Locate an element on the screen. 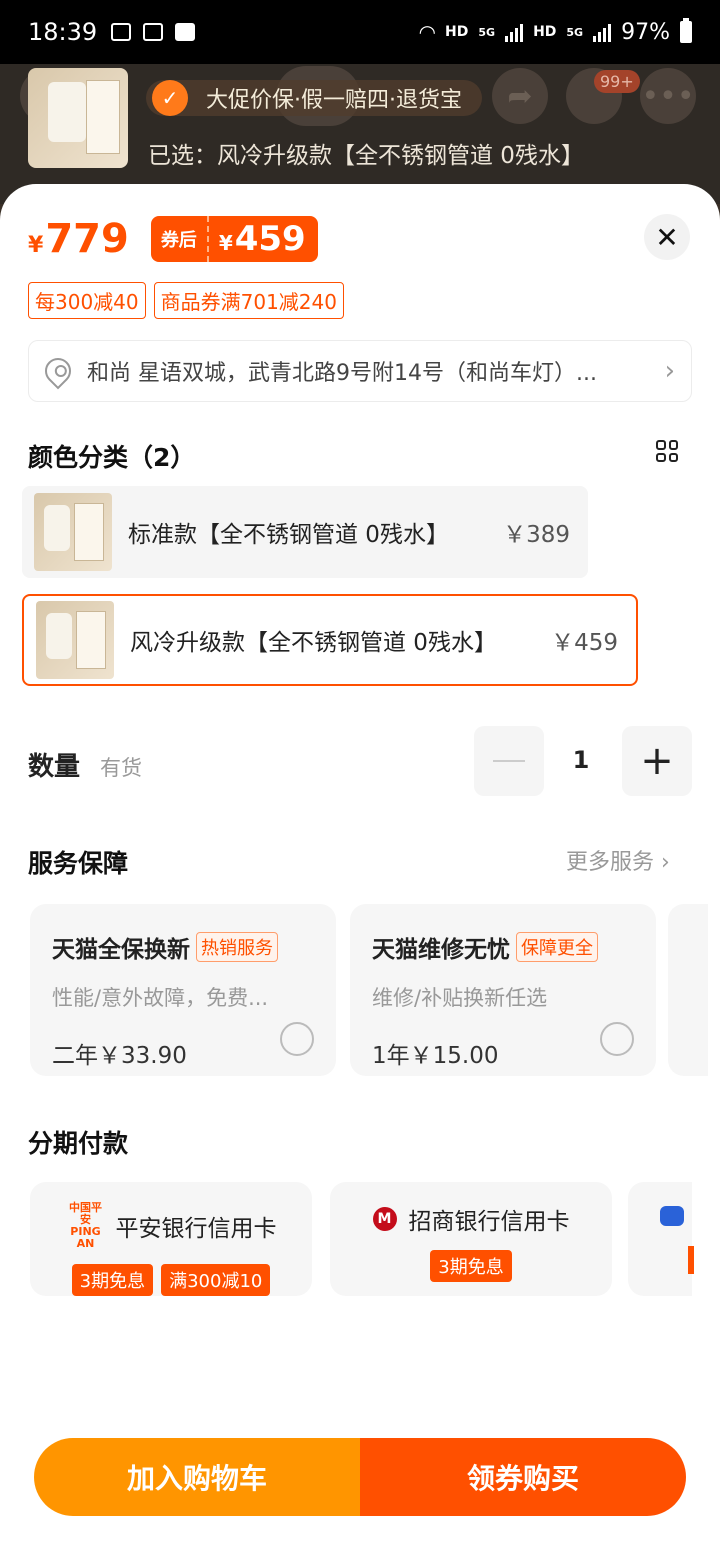 The width and height of the screenshot is (720, 1544). add-to-cart-button: 加入购物车 is located at coordinates (197, 1477).